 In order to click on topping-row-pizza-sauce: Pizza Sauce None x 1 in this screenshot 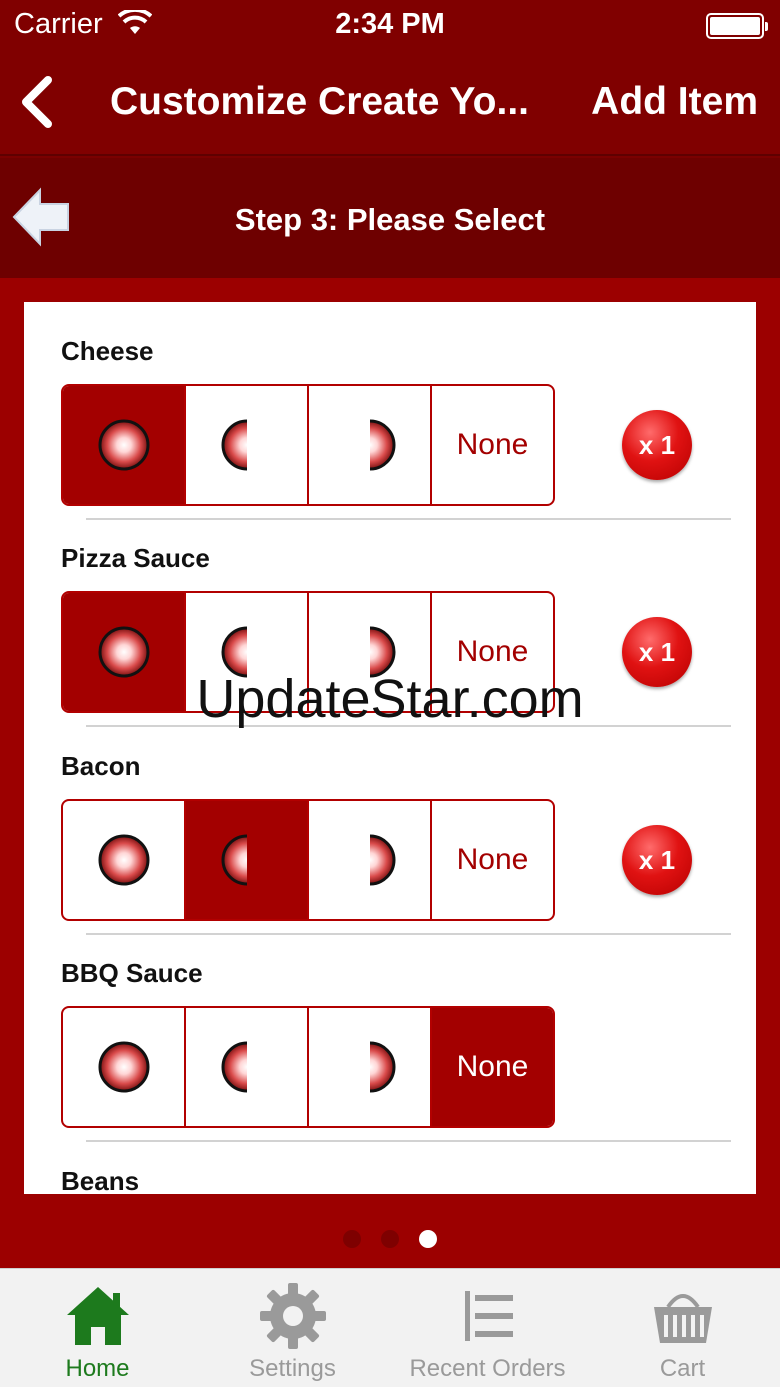, I will do `click(390, 618)`.